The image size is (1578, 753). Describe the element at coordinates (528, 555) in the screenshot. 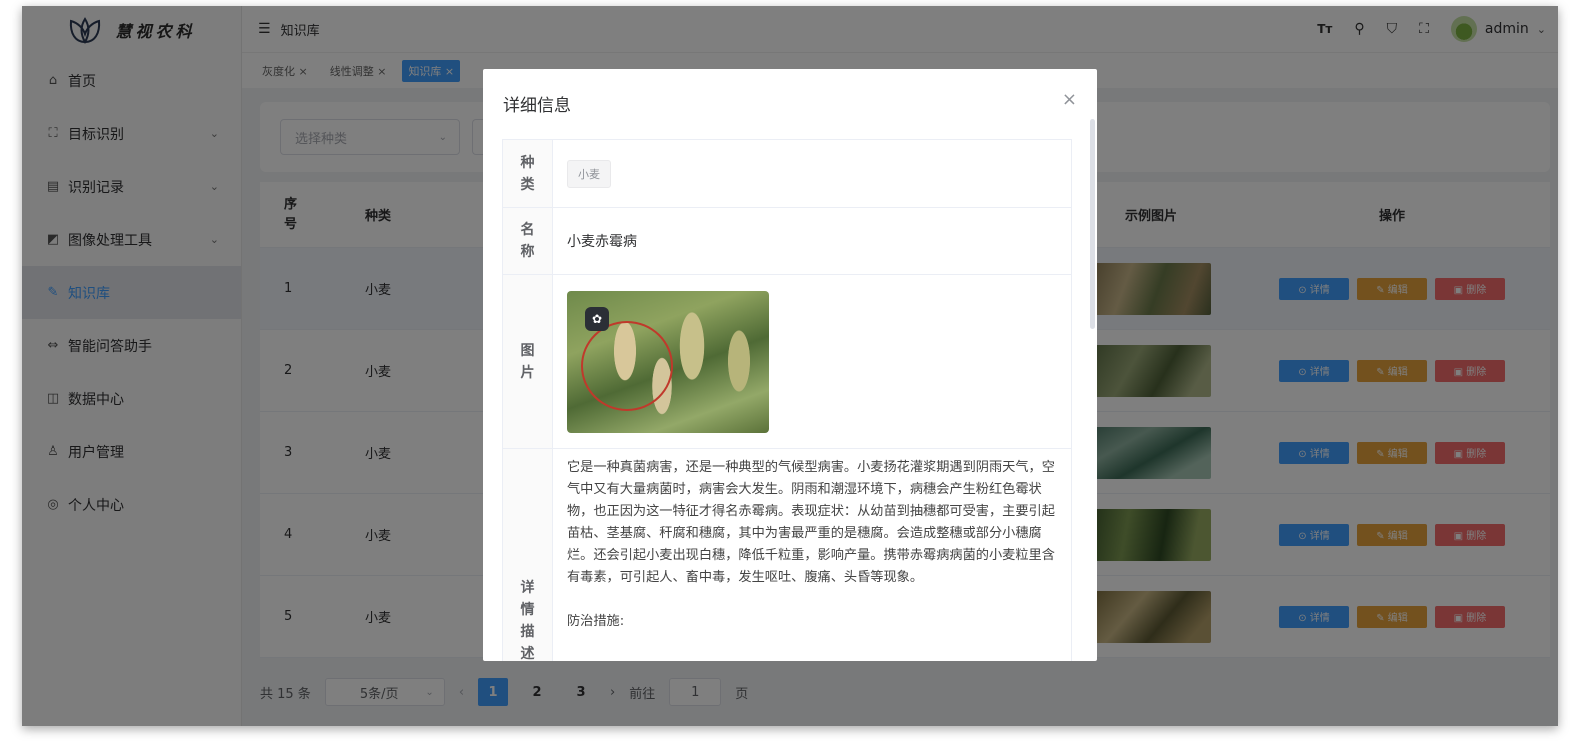

I see `label-detail: 详情描述` at that location.